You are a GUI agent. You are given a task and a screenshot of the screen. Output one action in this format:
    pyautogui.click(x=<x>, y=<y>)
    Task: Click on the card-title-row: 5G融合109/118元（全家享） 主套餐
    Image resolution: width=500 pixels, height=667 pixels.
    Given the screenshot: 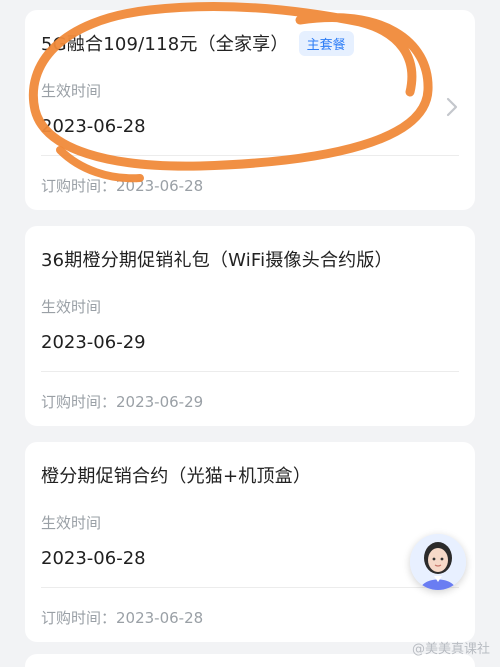 What is the action you would take?
    pyautogui.click(x=238, y=43)
    